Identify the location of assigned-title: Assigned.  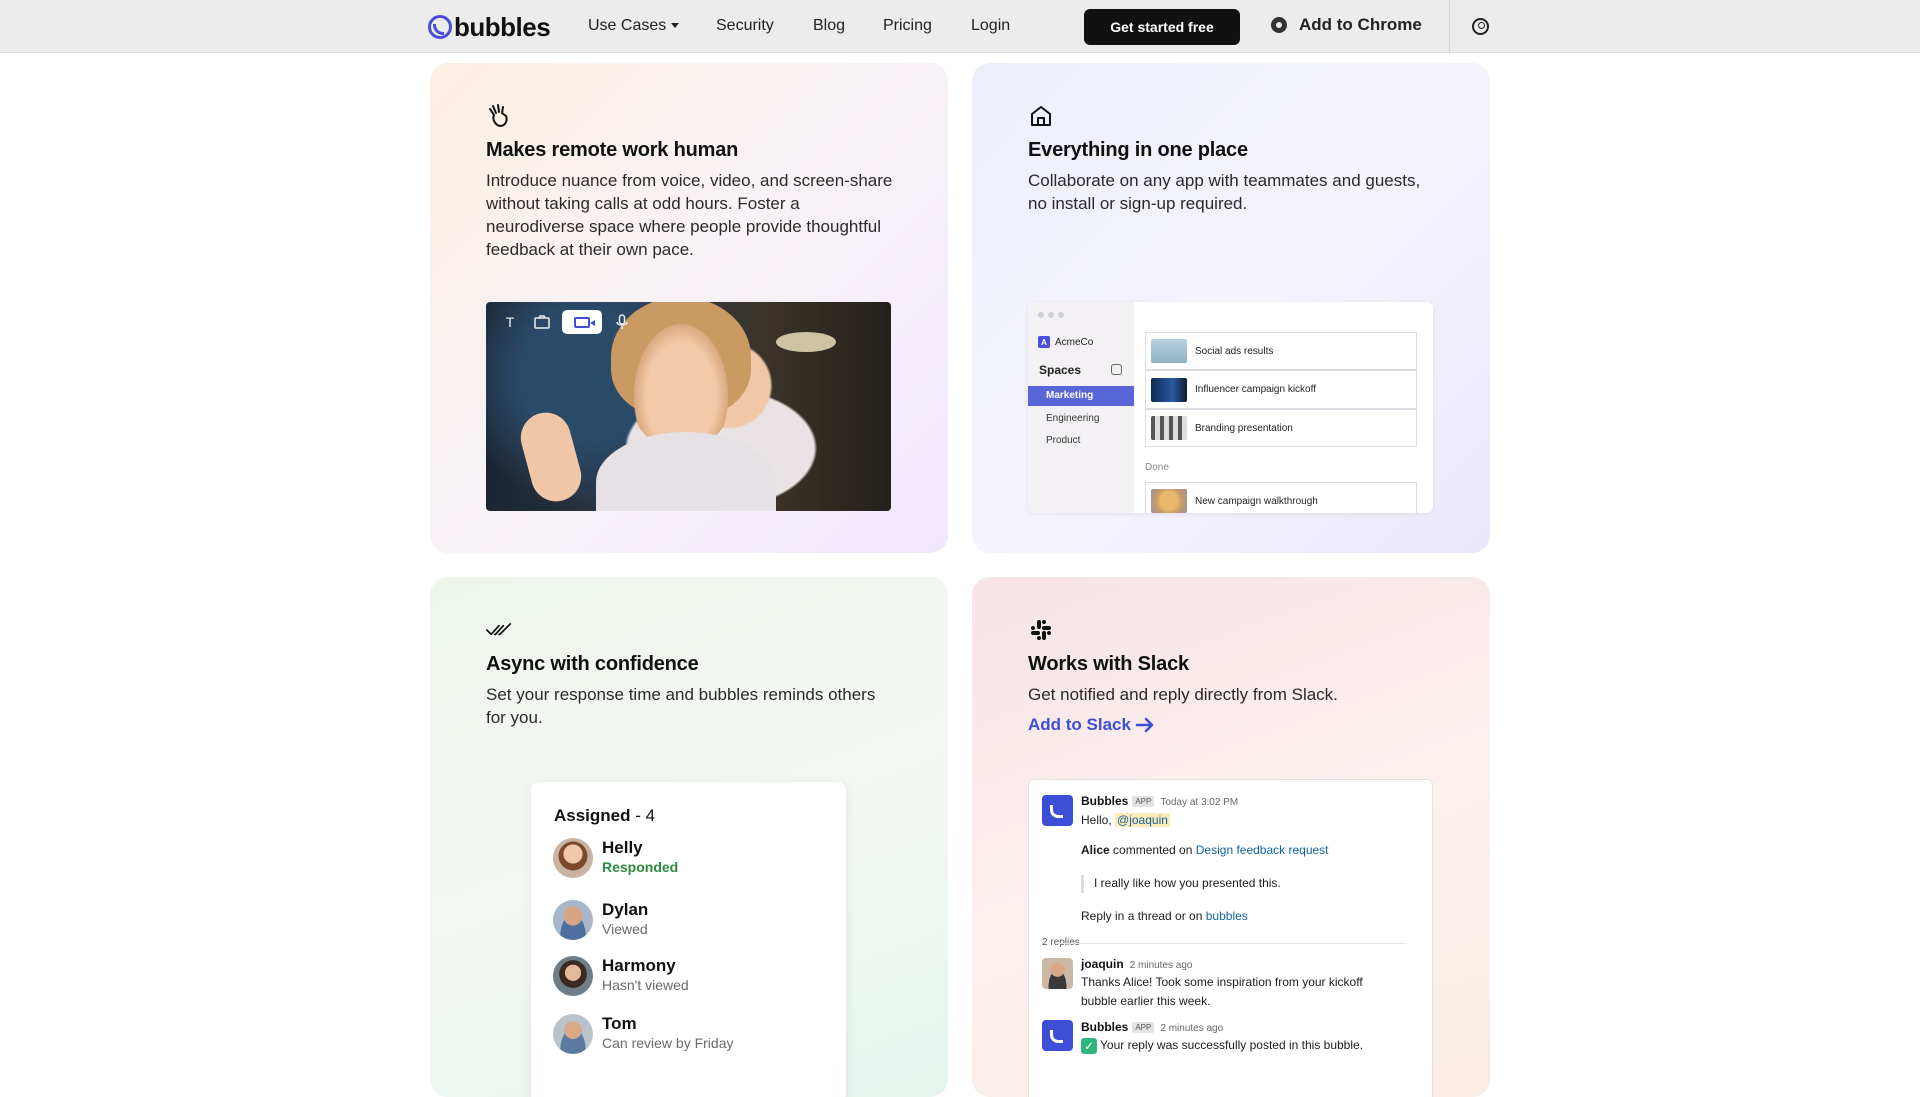
(592, 815).